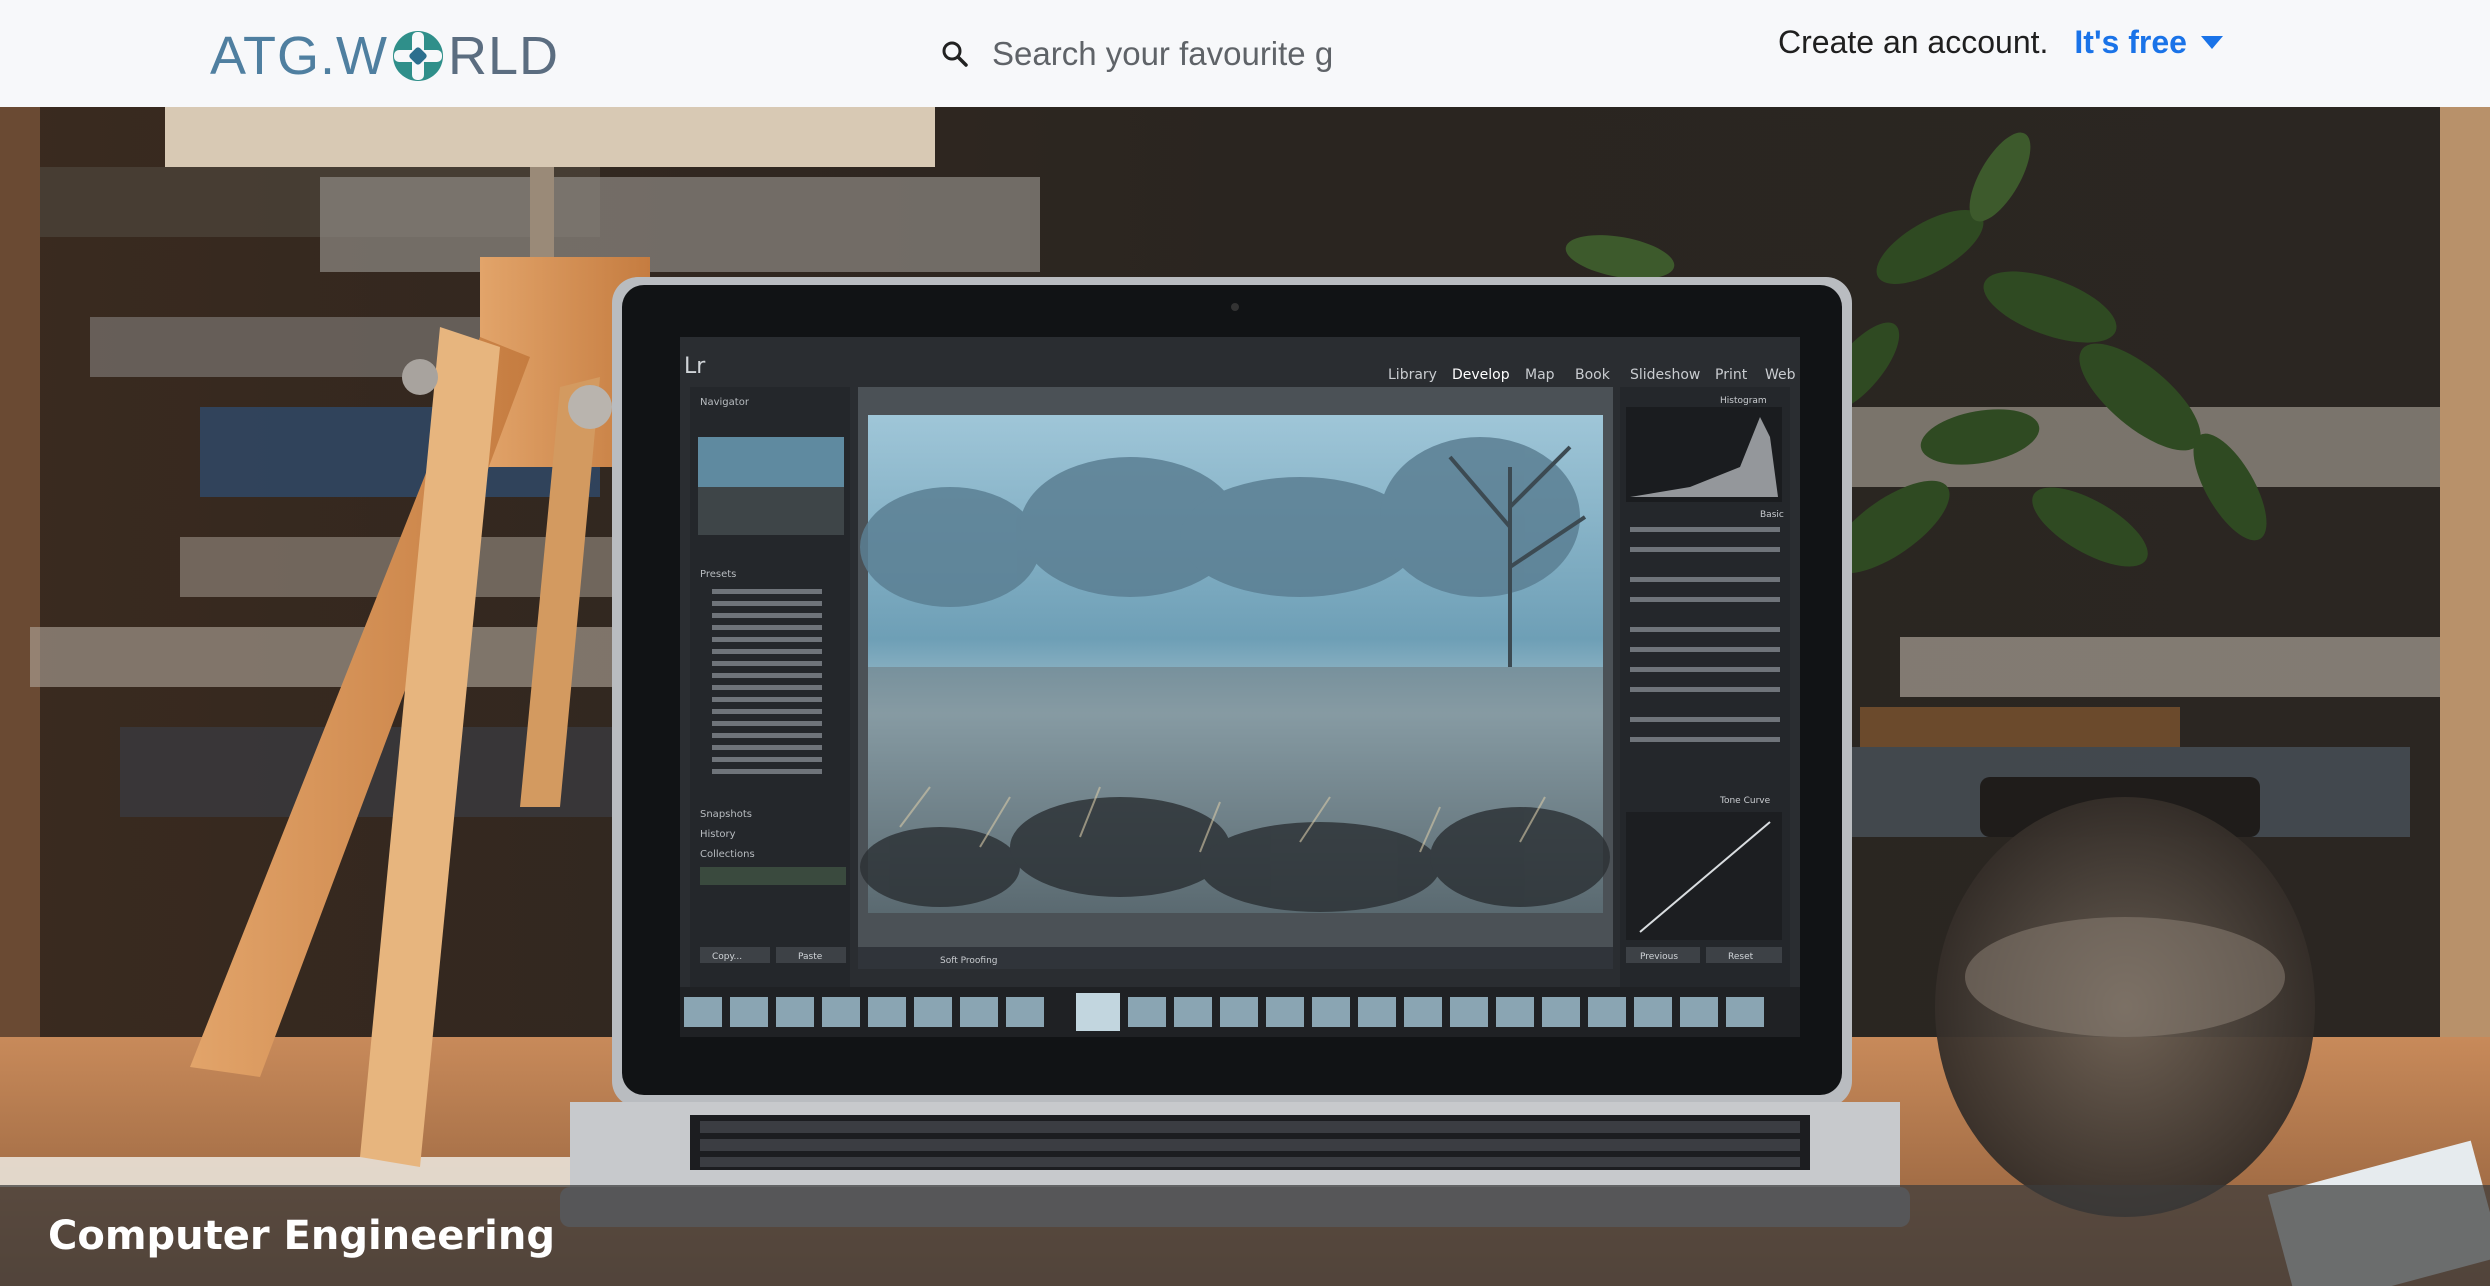  Describe the element at coordinates (1245, 1235) in the screenshot. I see `hero-caption-bar: Computer Engineering` at that location.